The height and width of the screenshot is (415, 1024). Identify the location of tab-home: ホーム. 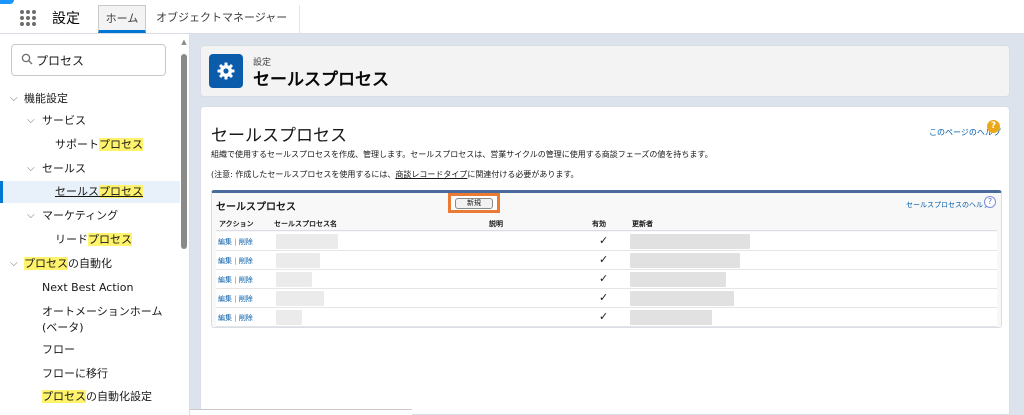
(122, 19).